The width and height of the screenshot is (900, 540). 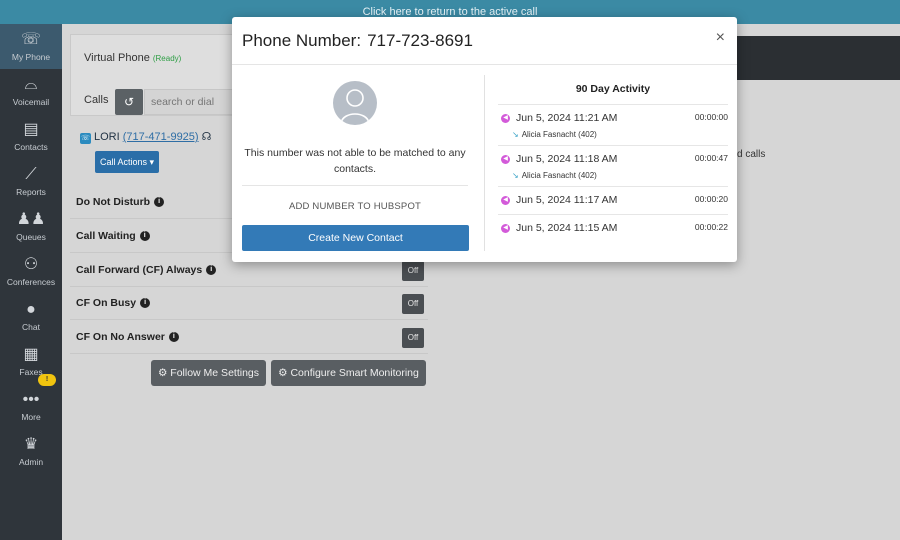 I want to click on modal-title: Phone Number: 717-723-8691, so click(x=357, y=41).